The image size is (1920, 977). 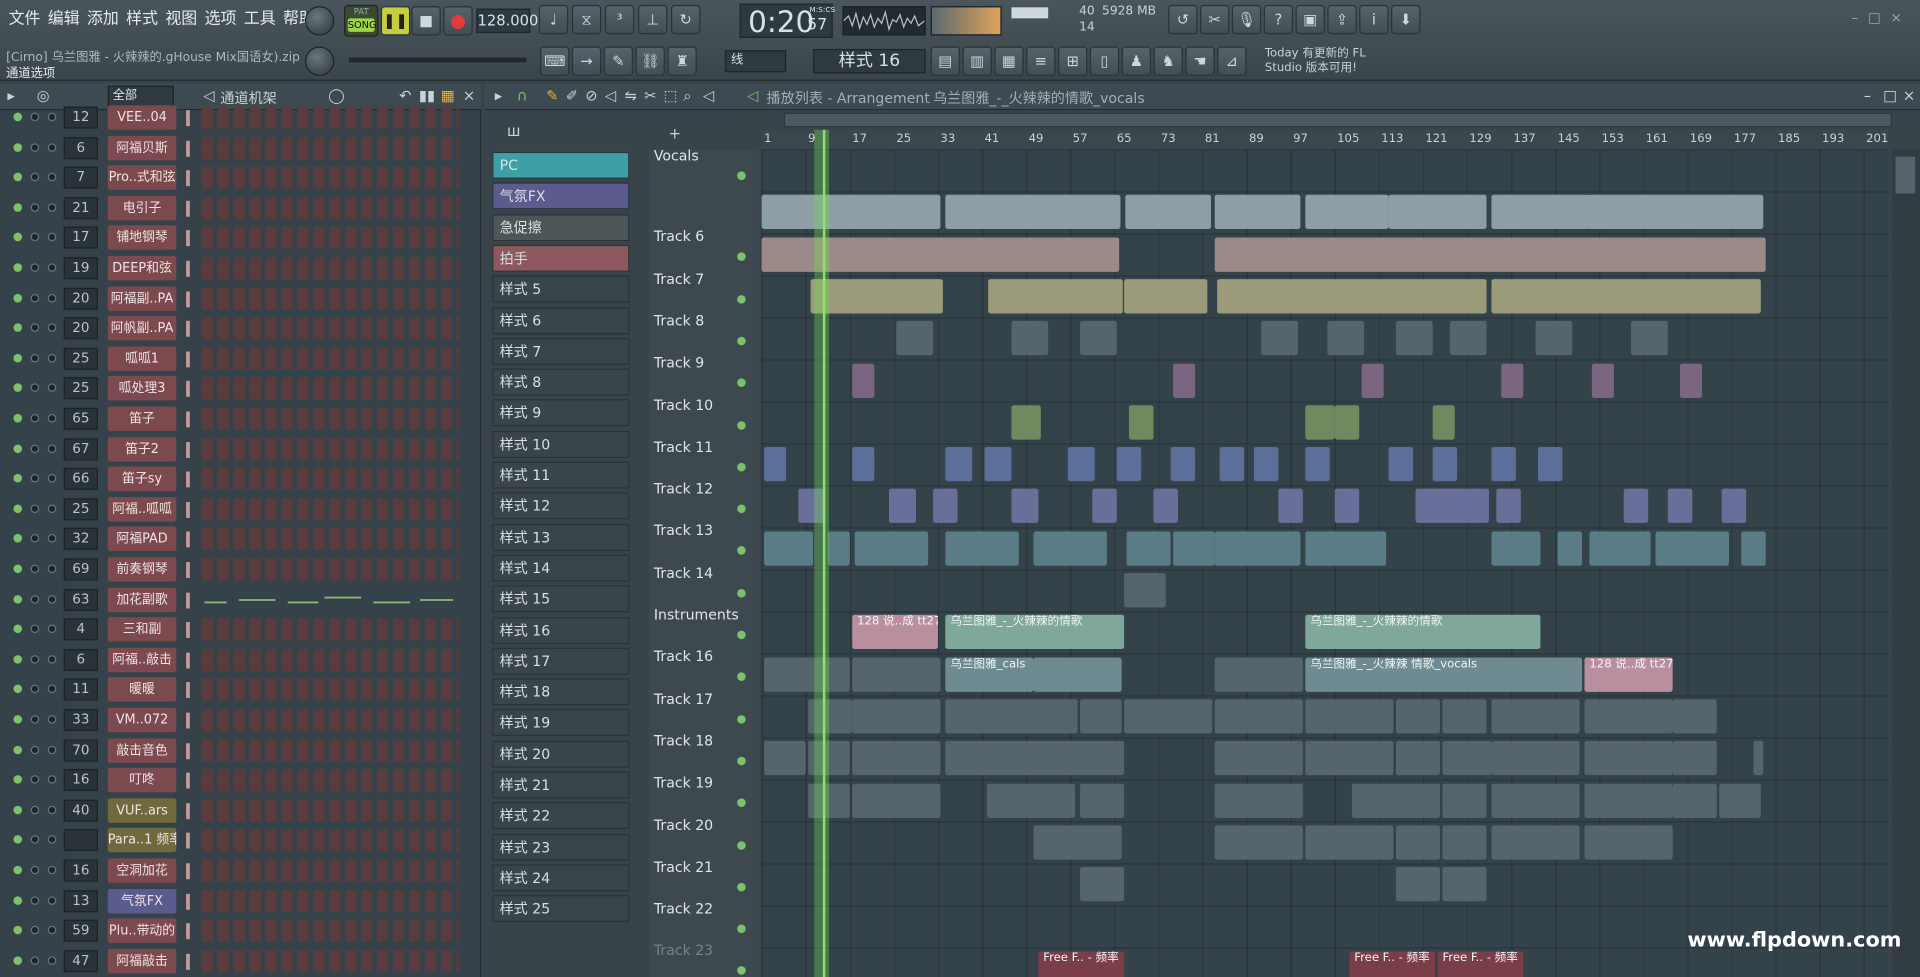 I want to click on channel-name-button: 叮咚, so click(x=142, y=780).